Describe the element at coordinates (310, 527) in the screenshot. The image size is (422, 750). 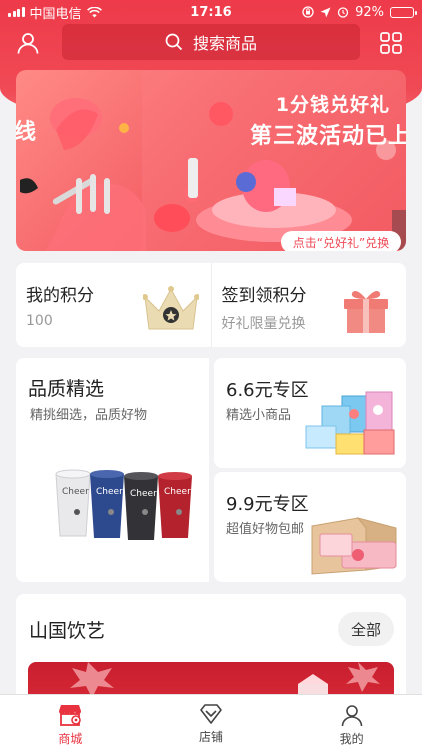
I see `zone-9-9-card: 9.9元专区 超值好物包邮` at that location.